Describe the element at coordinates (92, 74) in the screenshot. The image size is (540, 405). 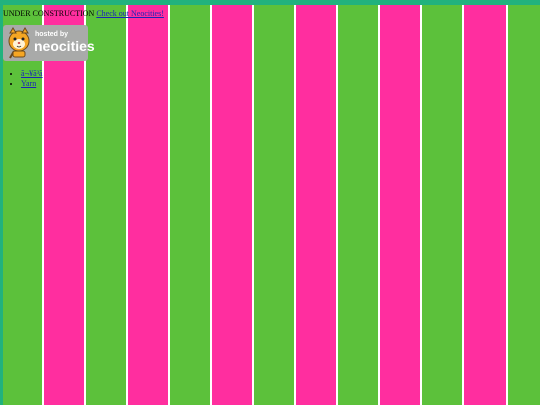
I see `list-item: ã¬¥ã³ã` at that location.